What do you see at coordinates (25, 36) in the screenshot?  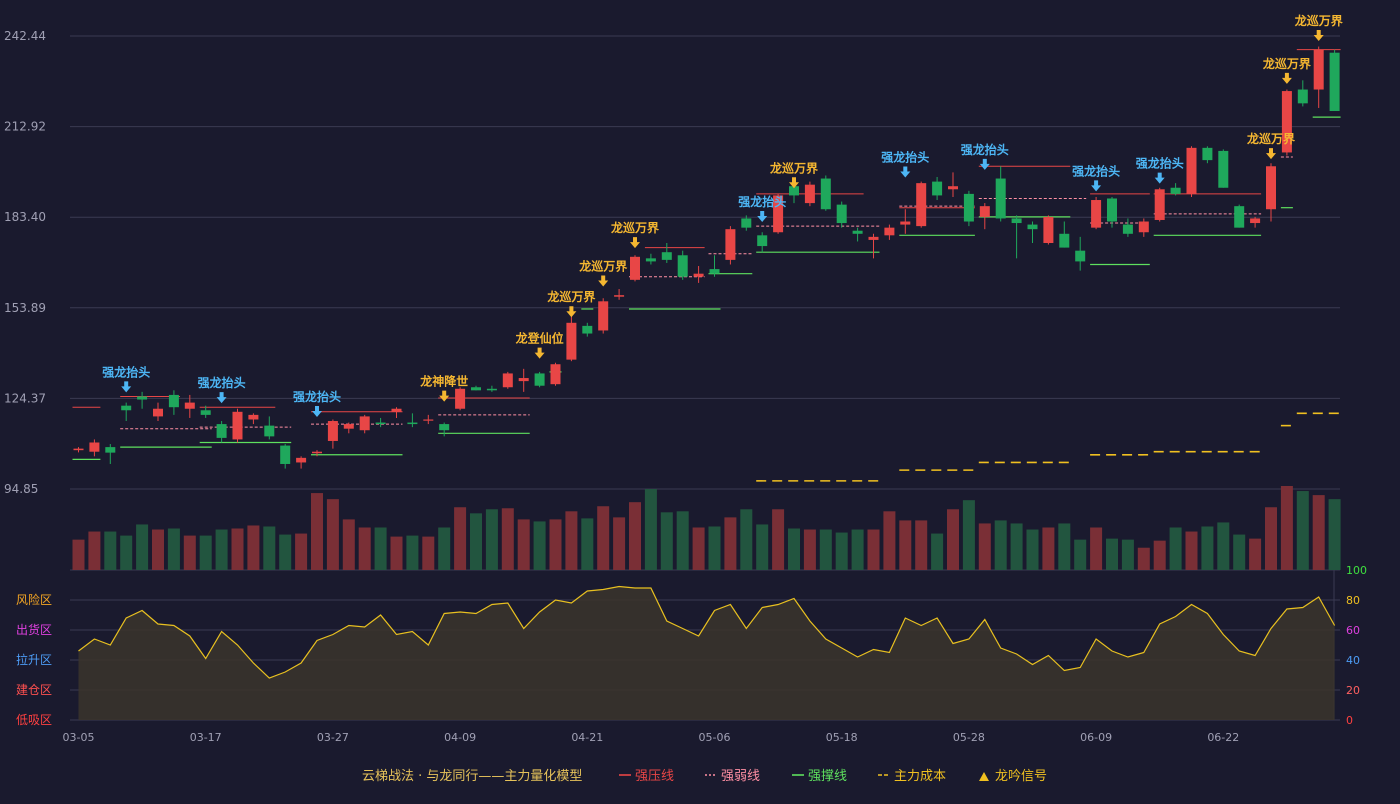 I see `price-tick-label: 242.44` at bounding box center [25, 36].